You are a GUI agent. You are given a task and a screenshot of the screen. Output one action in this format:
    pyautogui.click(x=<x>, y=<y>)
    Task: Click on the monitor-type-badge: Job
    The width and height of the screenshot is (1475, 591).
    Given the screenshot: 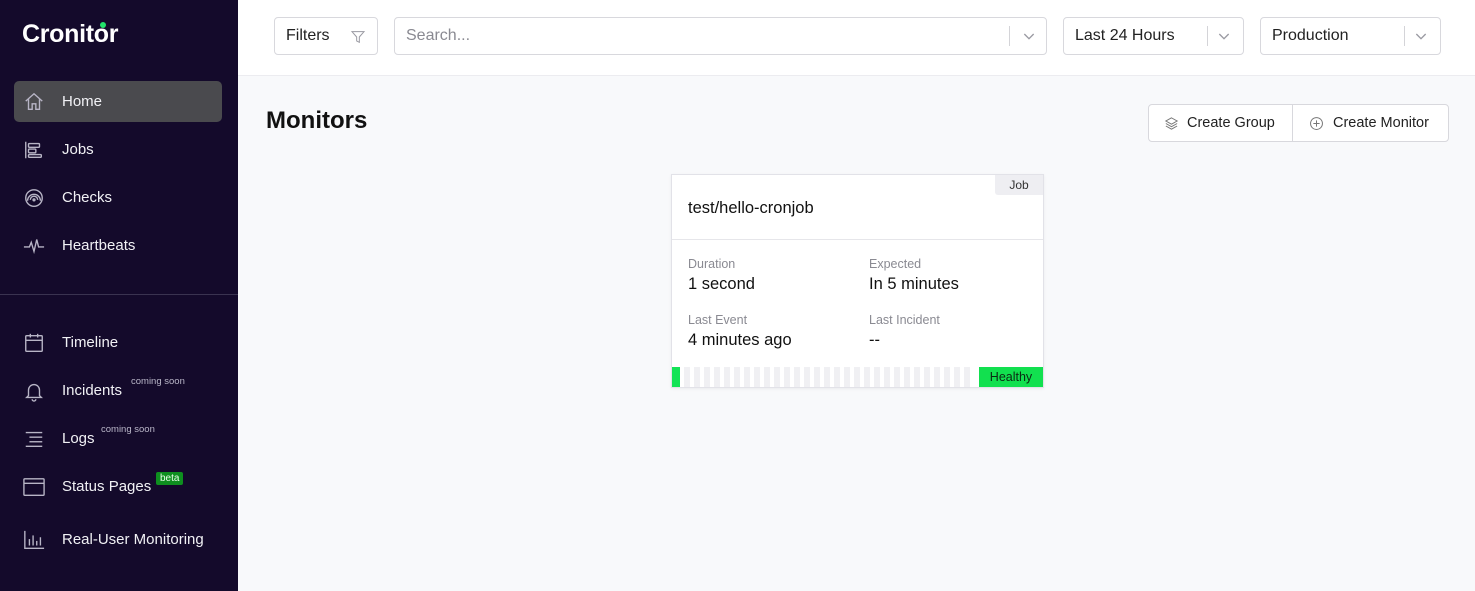 What is the action you would take?
    pyautogui.click(x=1019, y=185)
    